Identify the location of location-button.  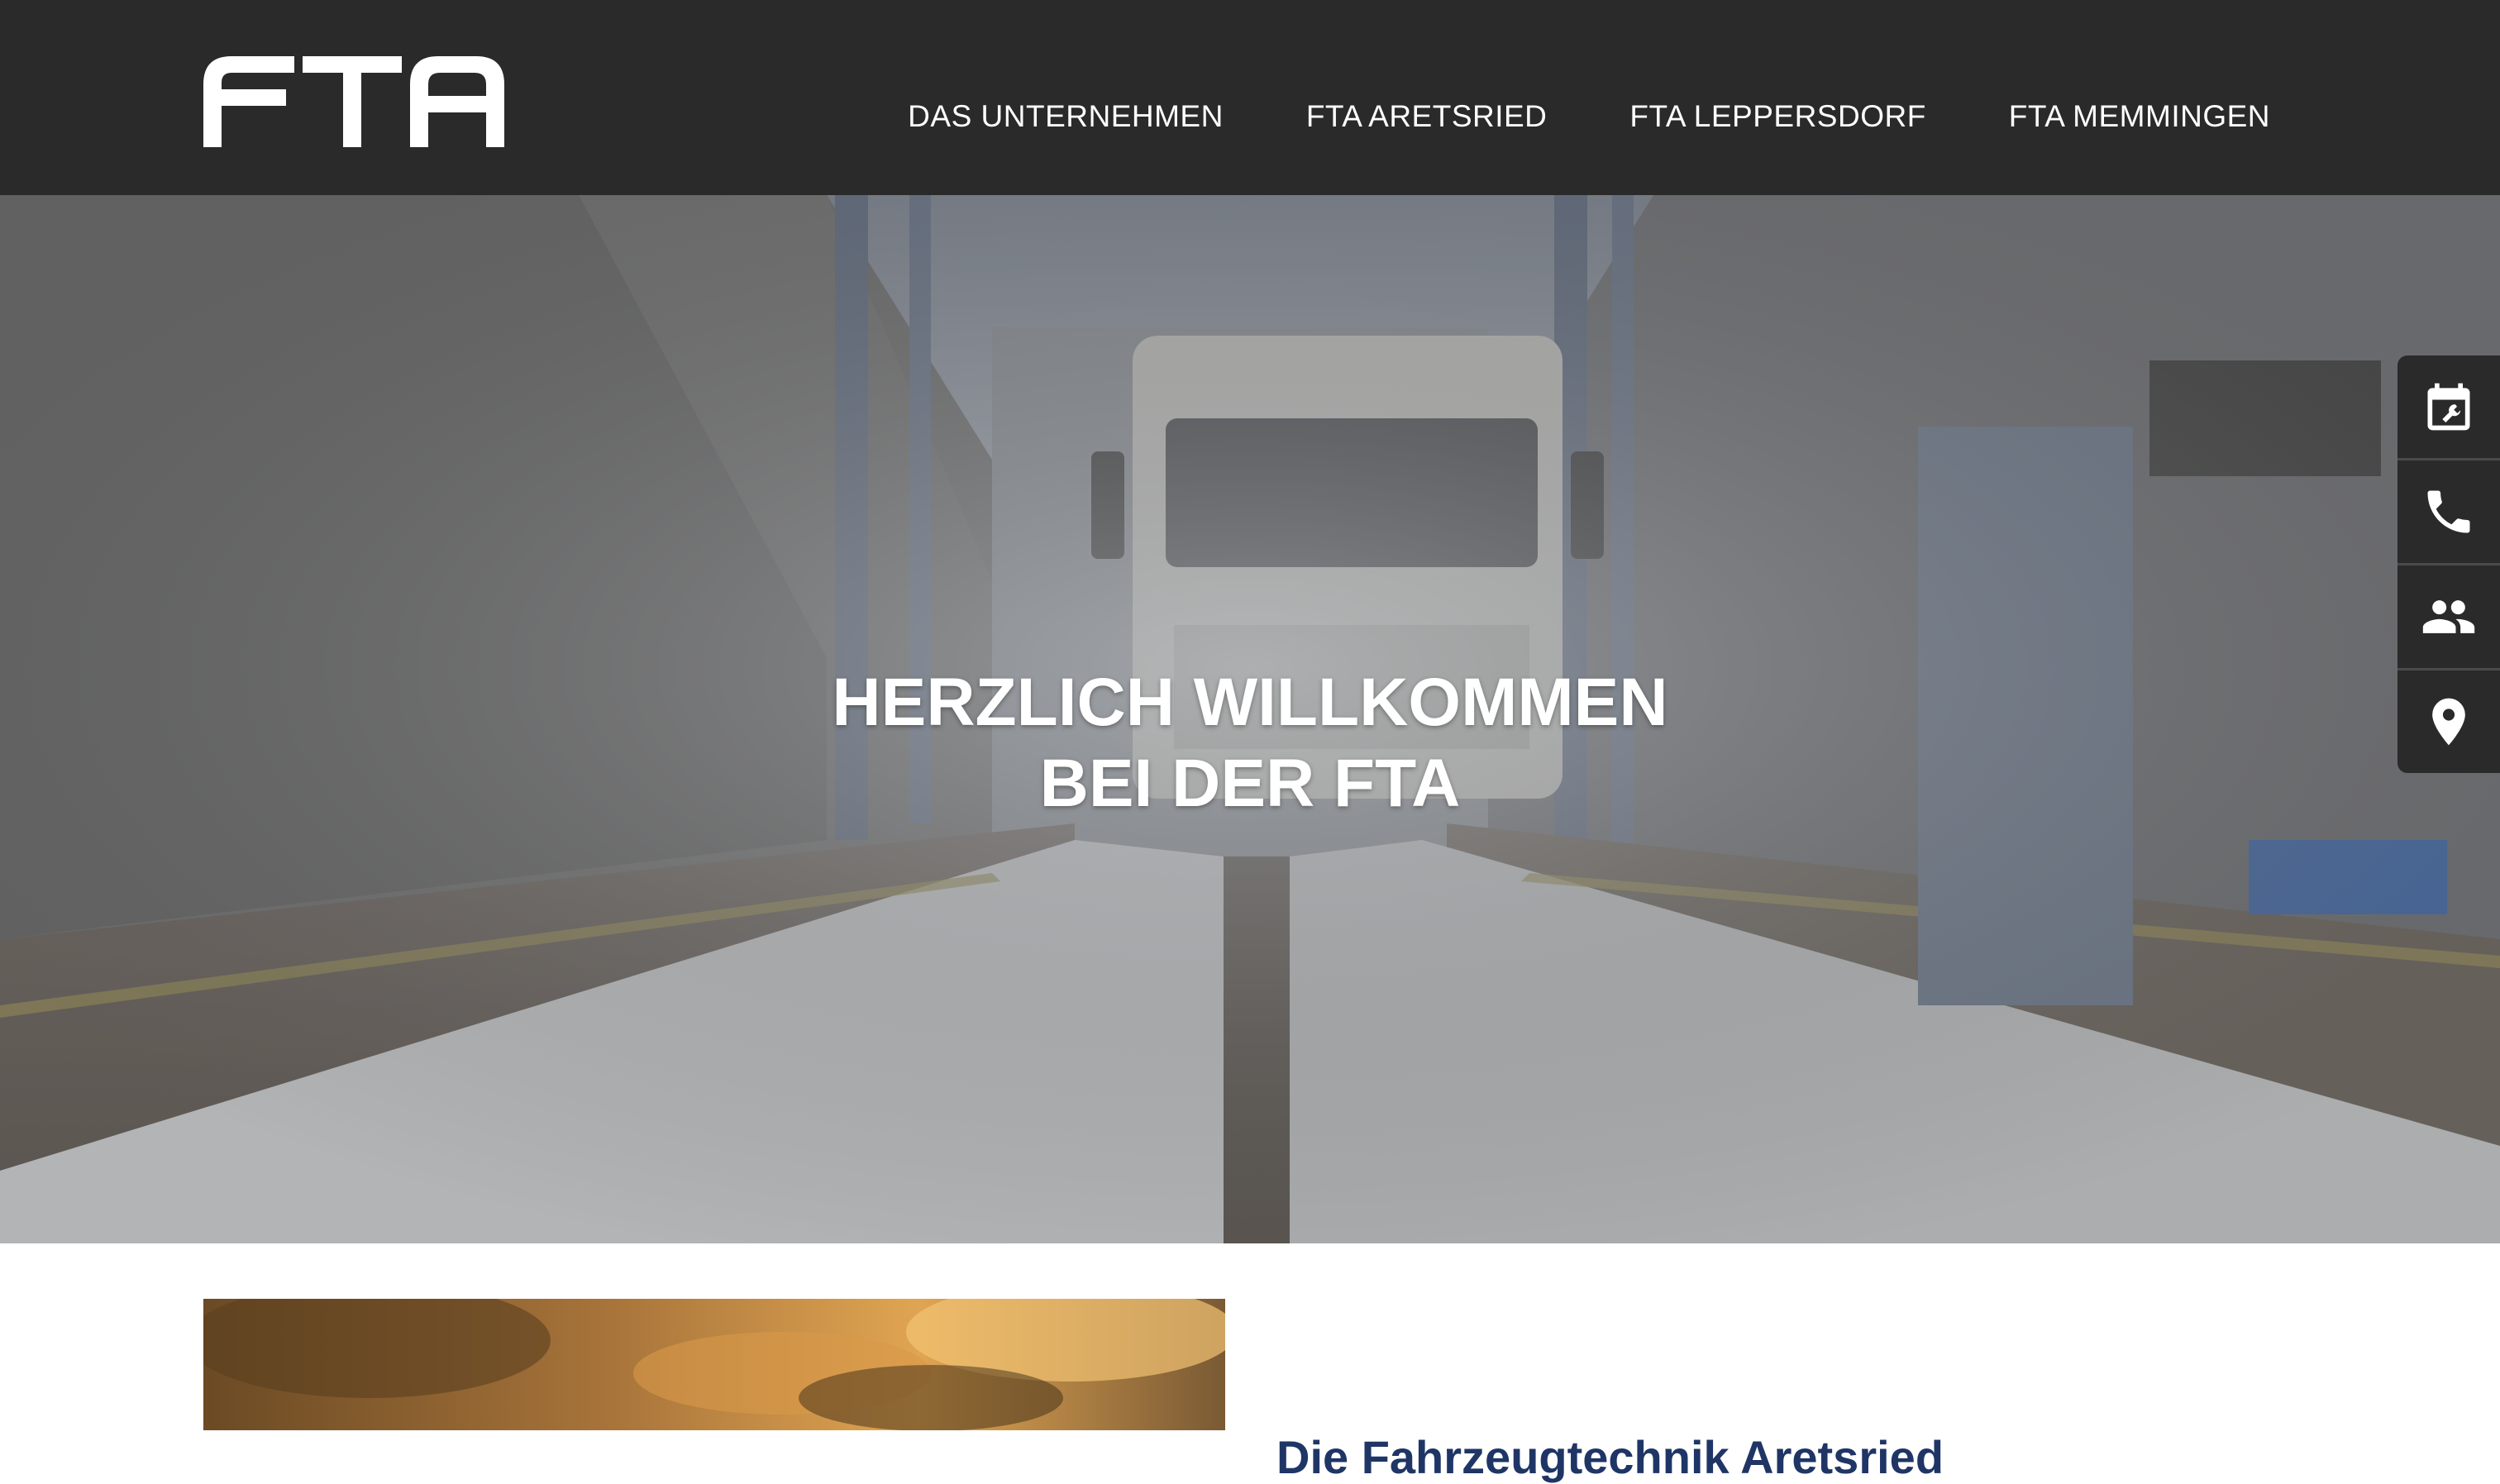
(2449, 722).